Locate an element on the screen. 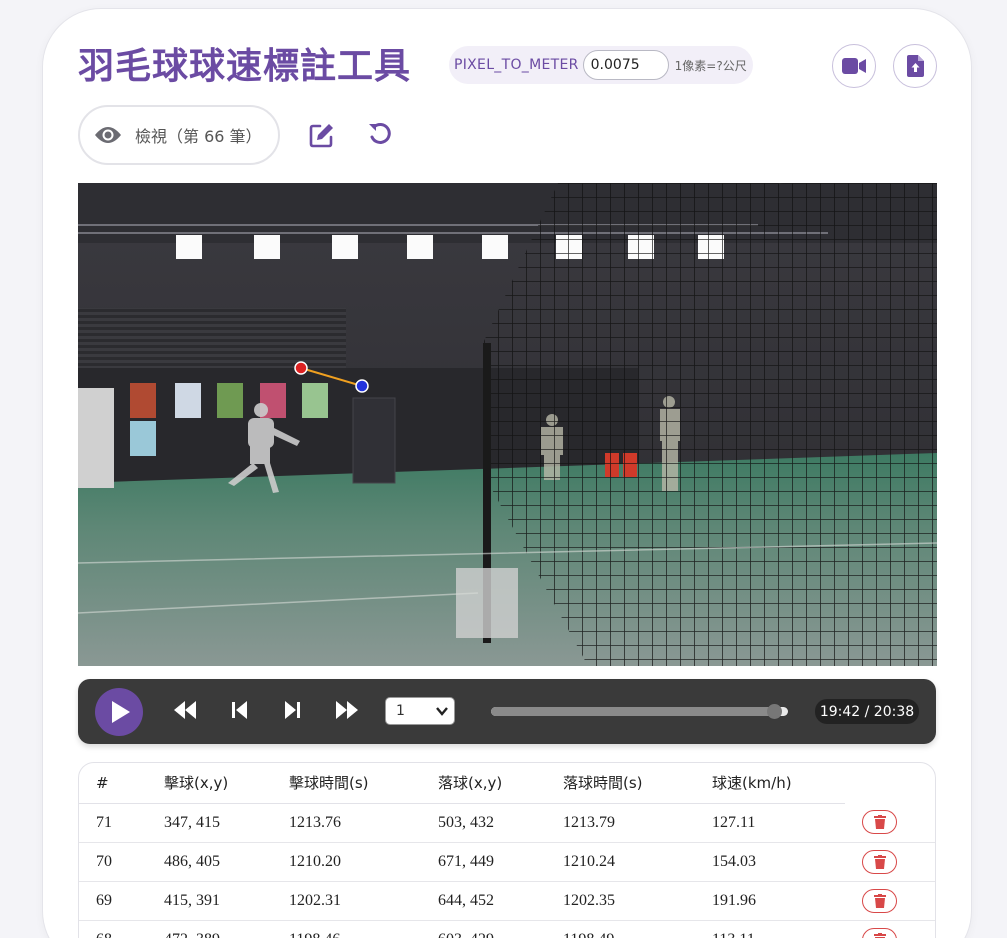  cell-land-time: 1210.24 is located at coordinates (620, 862).